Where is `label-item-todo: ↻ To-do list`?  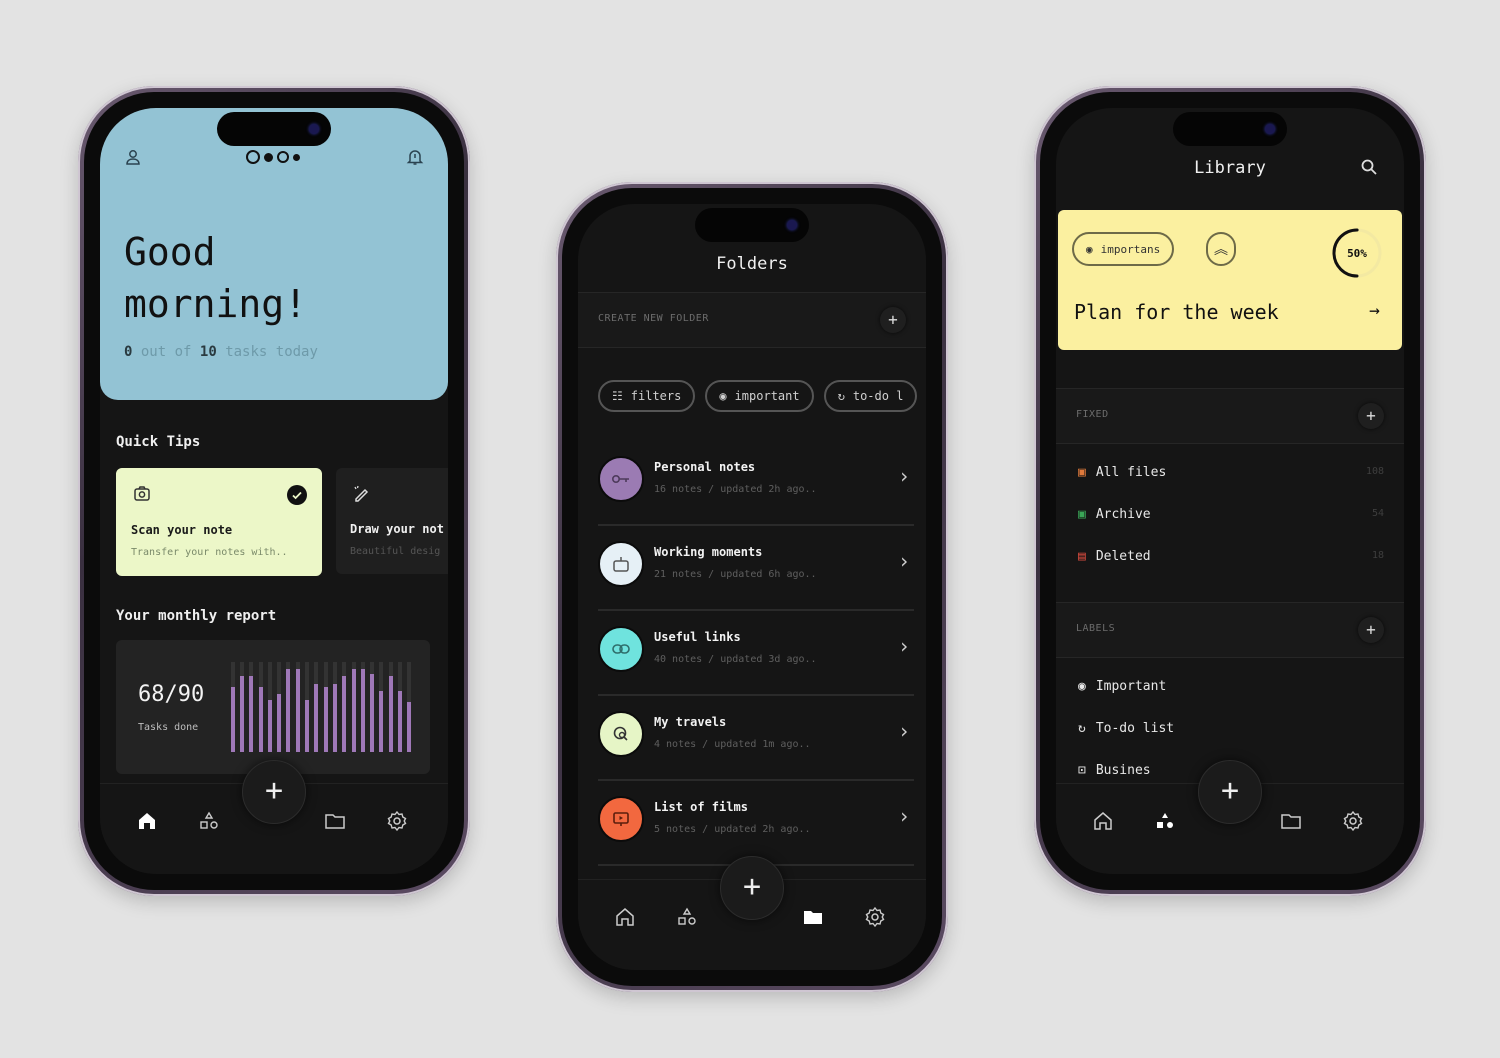 label-item-todo: ↻ To-do list is located at coordinates (1126, 728).